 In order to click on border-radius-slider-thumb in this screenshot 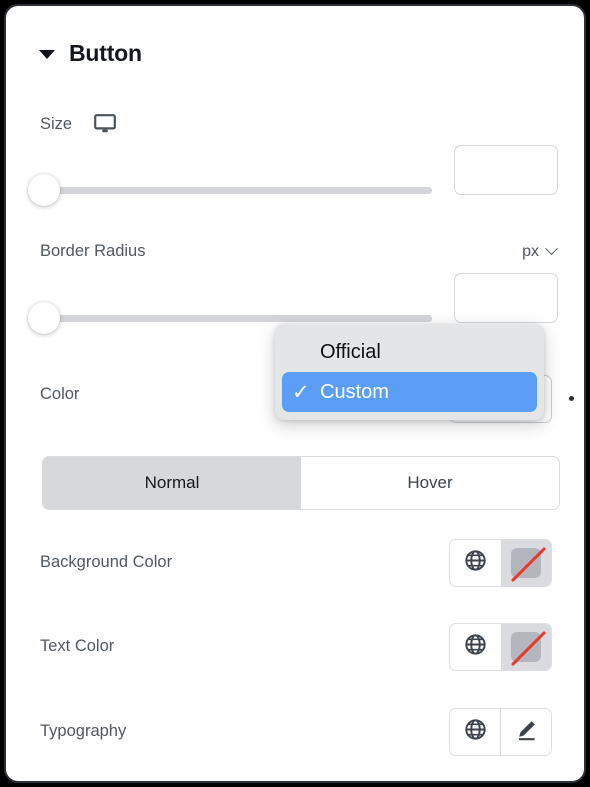, I will do `click(44, 318)`.